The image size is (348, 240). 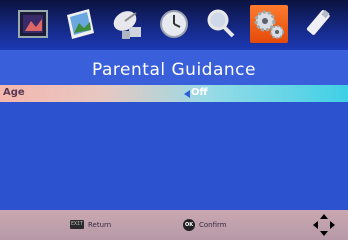 What do you see at coordinates (174, 93) in the screenshot?
I see `menu-row-age` at bounding box center [174, 93].